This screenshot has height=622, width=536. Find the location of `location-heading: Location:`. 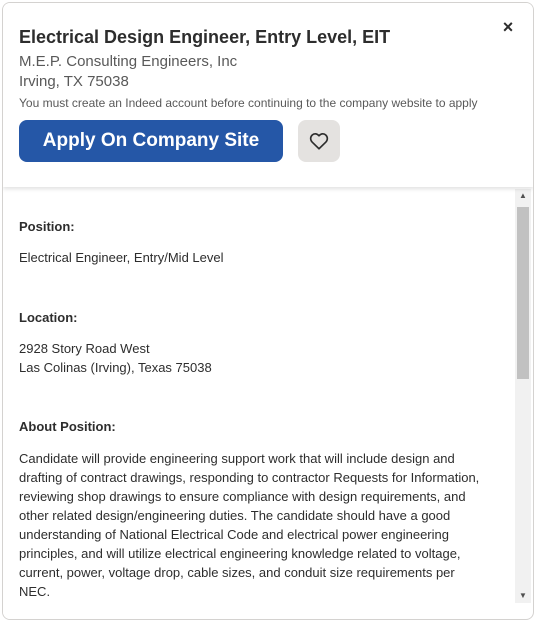

location-heading: Location: is located at coordinates (48, 317).